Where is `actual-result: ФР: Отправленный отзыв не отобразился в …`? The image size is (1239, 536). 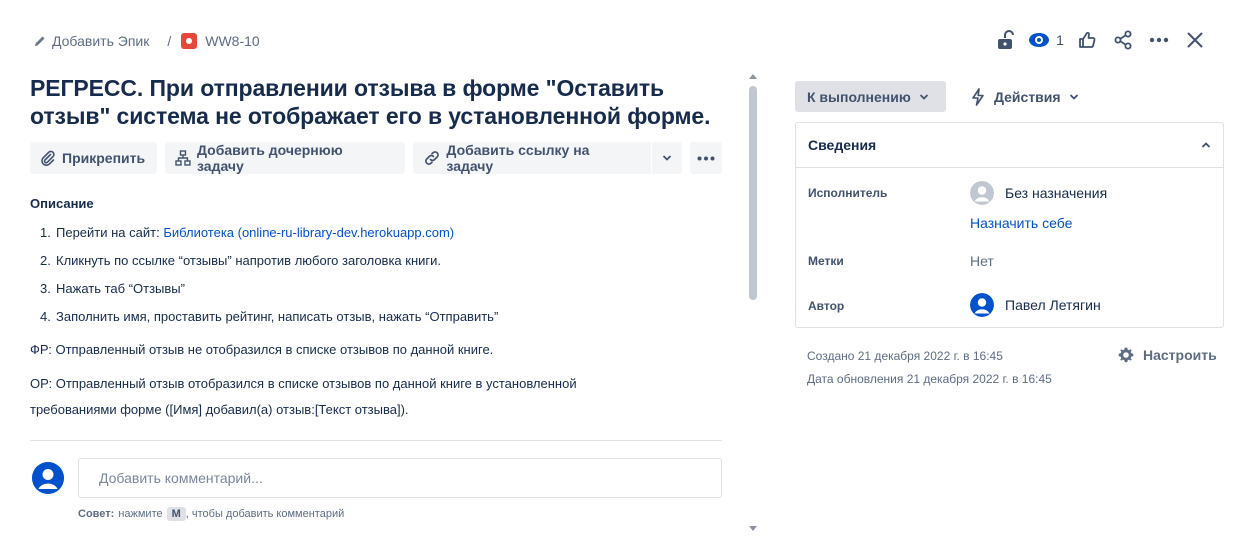
actual-result: ФР: Отправленный отзыв не отобразился в … is located at coordinates (262, 349).